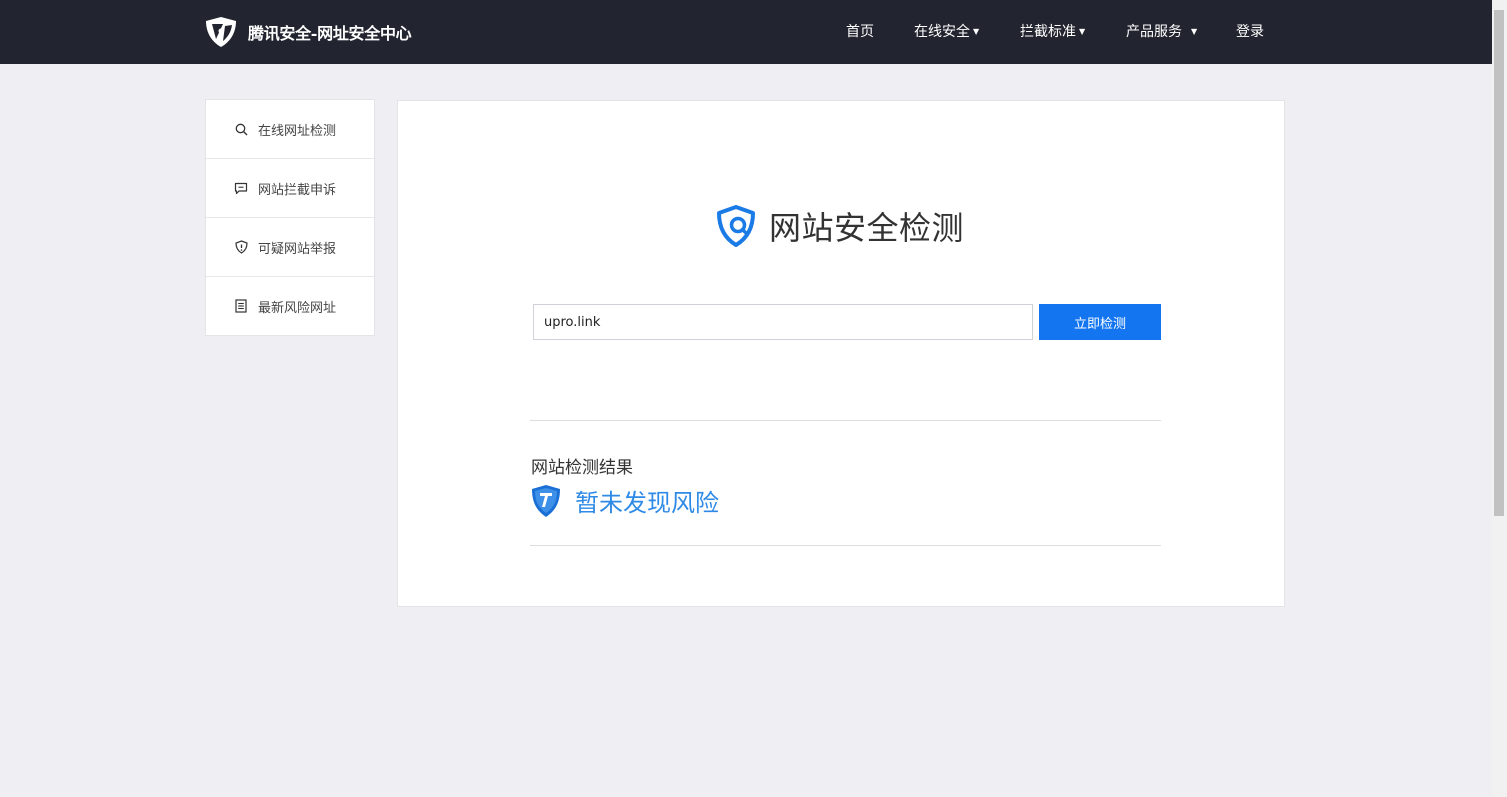  I want to click on sidebar-item-report: 可疑网站举报, so click(290, 247).